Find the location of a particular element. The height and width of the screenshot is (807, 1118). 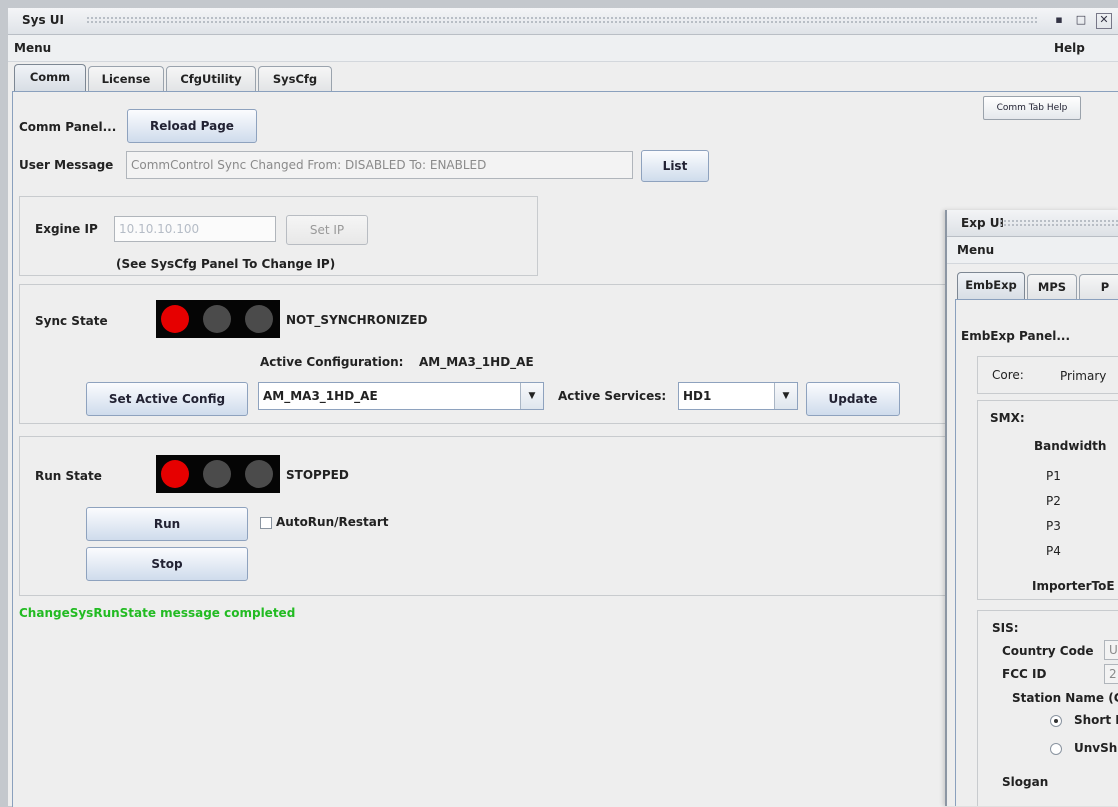

exp-tab-p: P is located at coordinates (1098, 286).